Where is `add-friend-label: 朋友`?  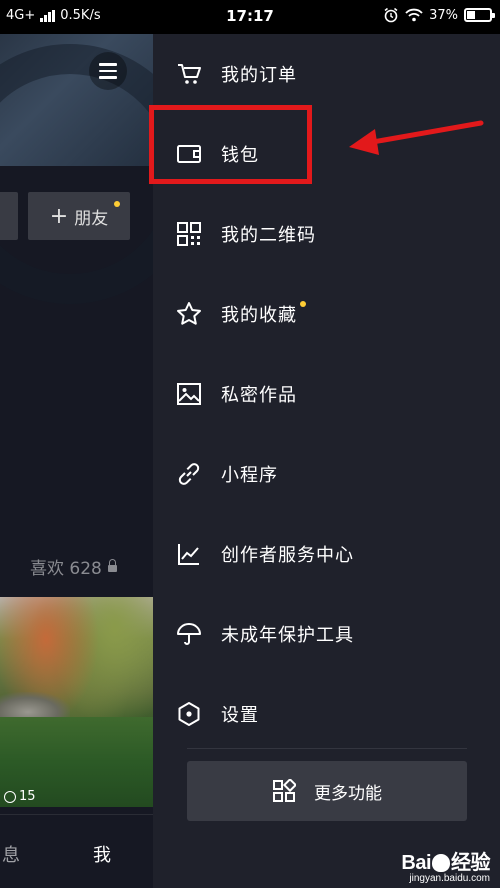
add-friend-label: 朋友 is located at coordinates (91, 218).